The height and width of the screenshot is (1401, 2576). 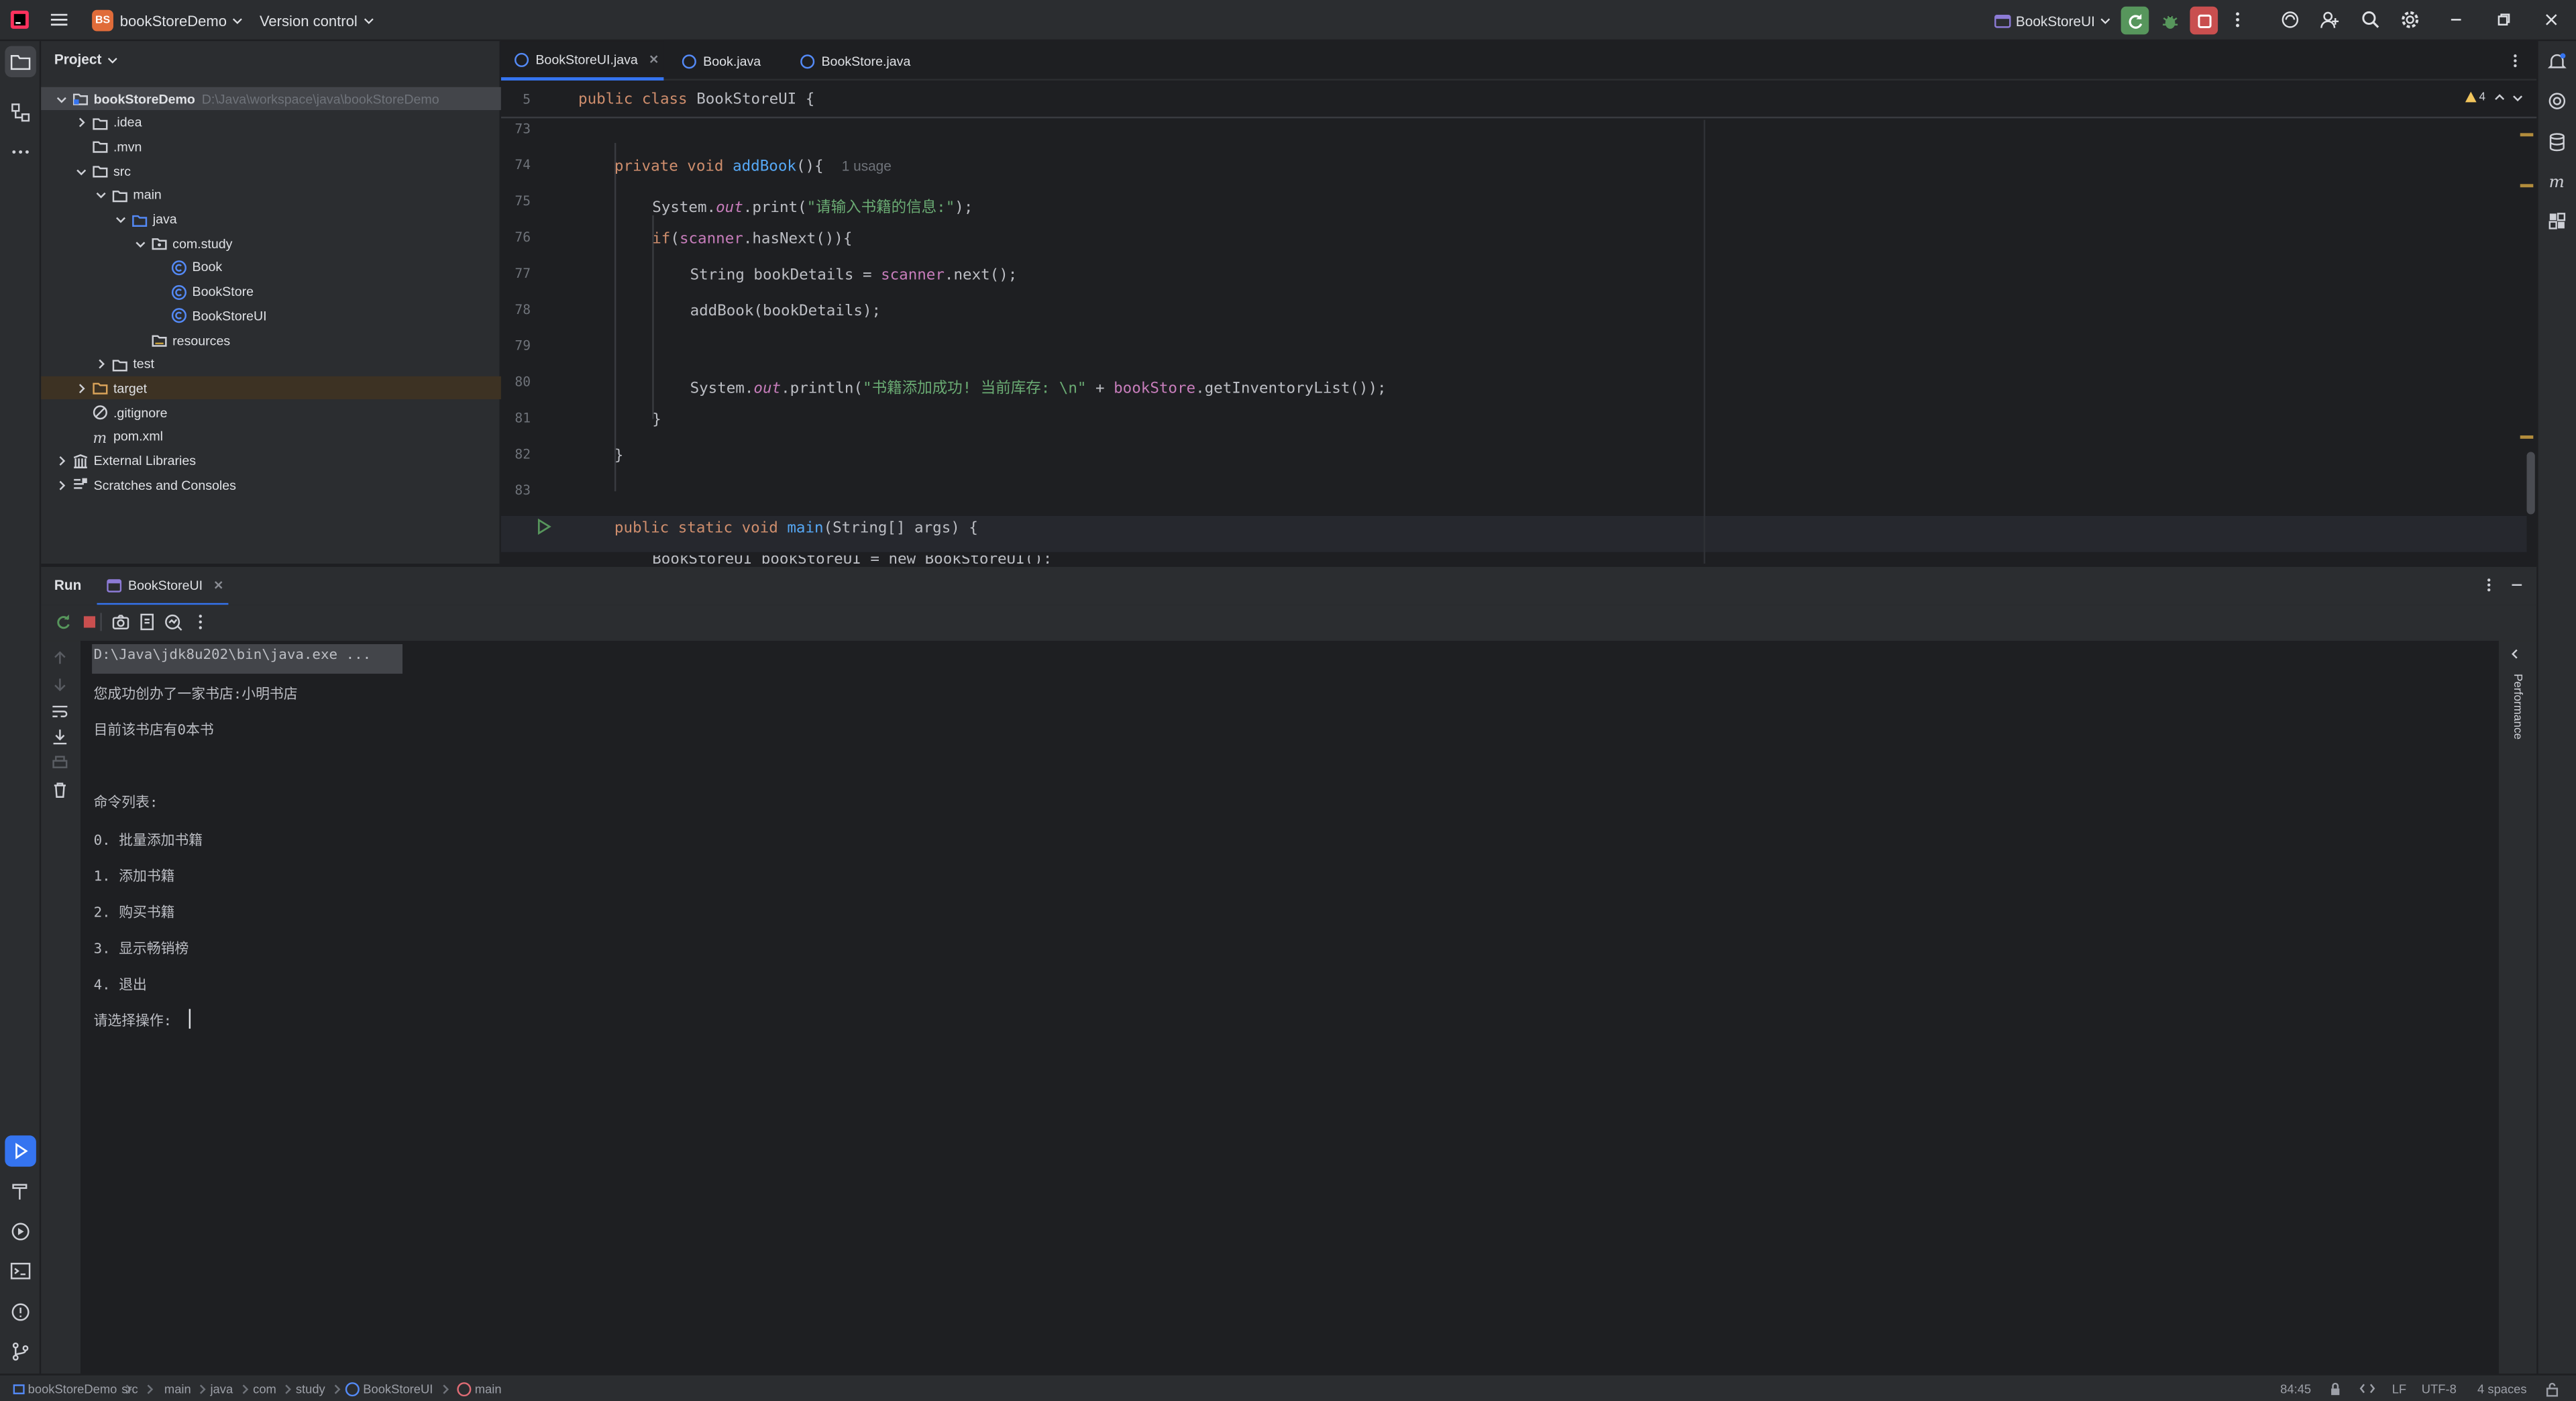 I want to click on main-menu-icon, so click(x=59, y=20).